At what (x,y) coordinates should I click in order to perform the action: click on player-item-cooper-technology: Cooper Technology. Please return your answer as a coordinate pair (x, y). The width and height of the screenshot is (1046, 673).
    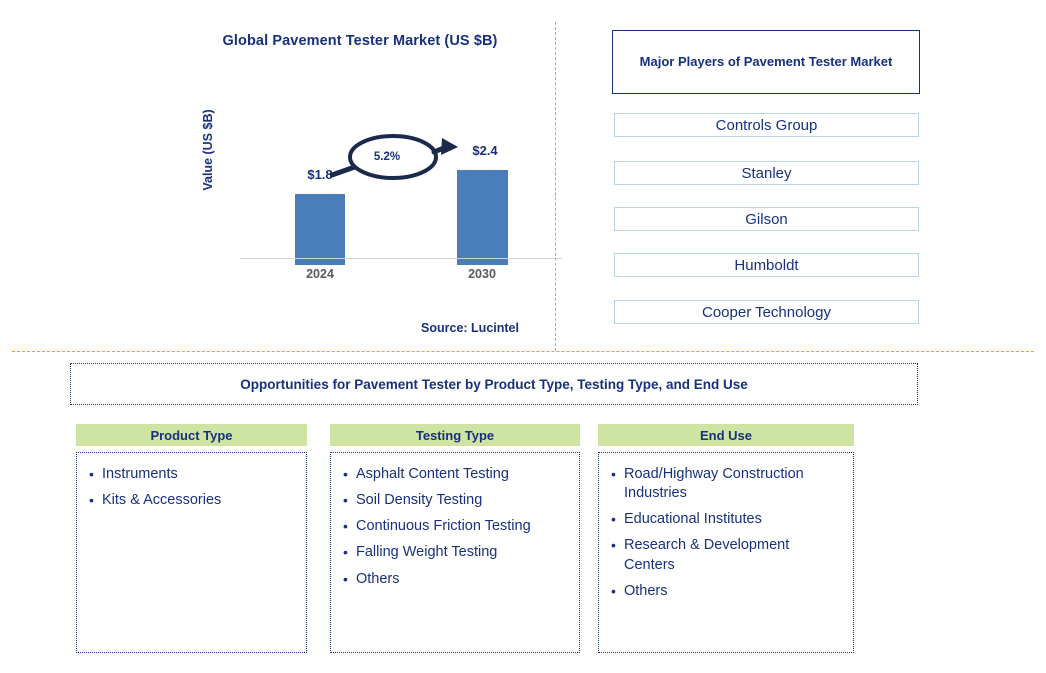
    Looking at the image, I should click on (766, 312).